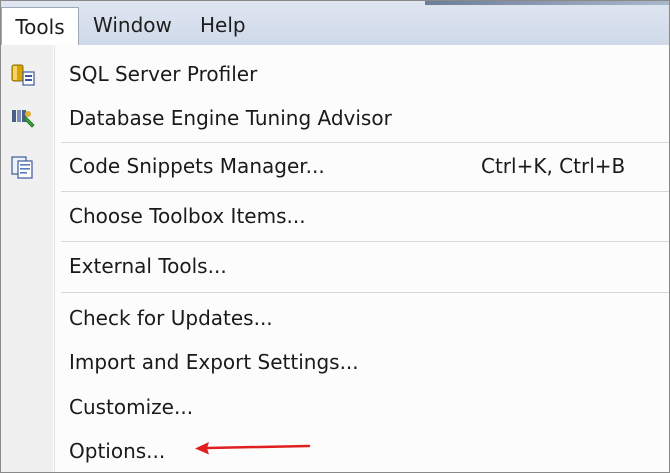 The height and width of the screenshot is (474, 670). Describe the element at coordinates (22, 167) in the screenshot. I see `code-snippets-icon` at that location.